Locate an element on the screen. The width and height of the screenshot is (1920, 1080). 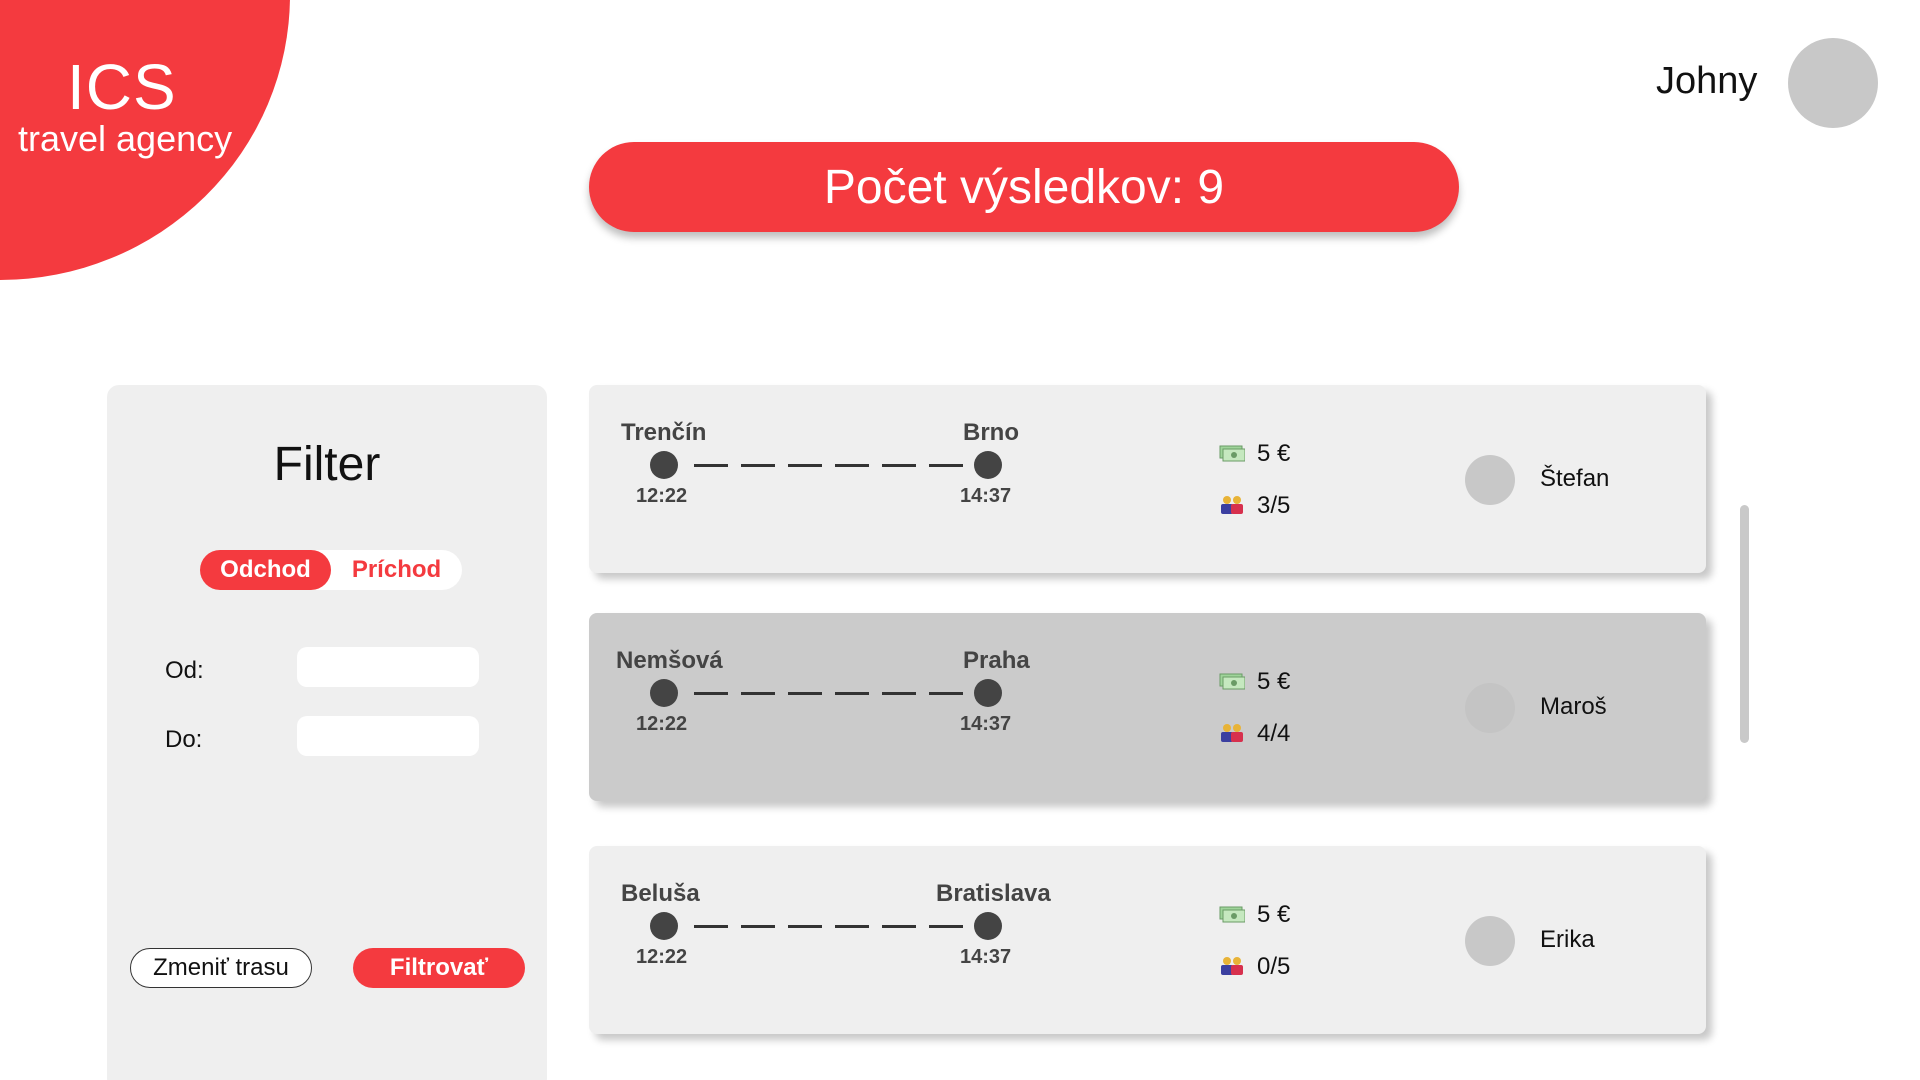
trip-destination: Brno is located at coordinates (991, 432).